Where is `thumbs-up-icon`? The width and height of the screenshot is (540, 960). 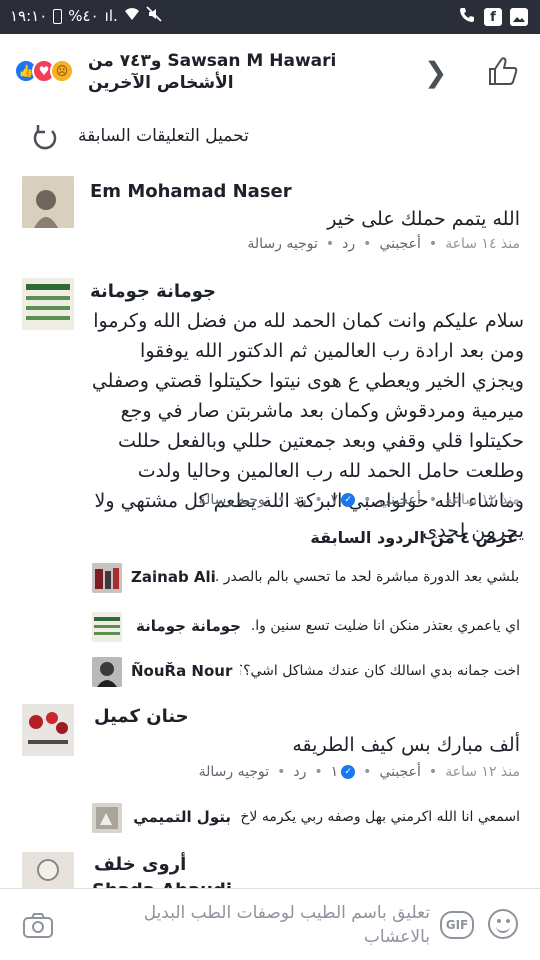
thumbs-up-icon is located at coordinates (503, 71).